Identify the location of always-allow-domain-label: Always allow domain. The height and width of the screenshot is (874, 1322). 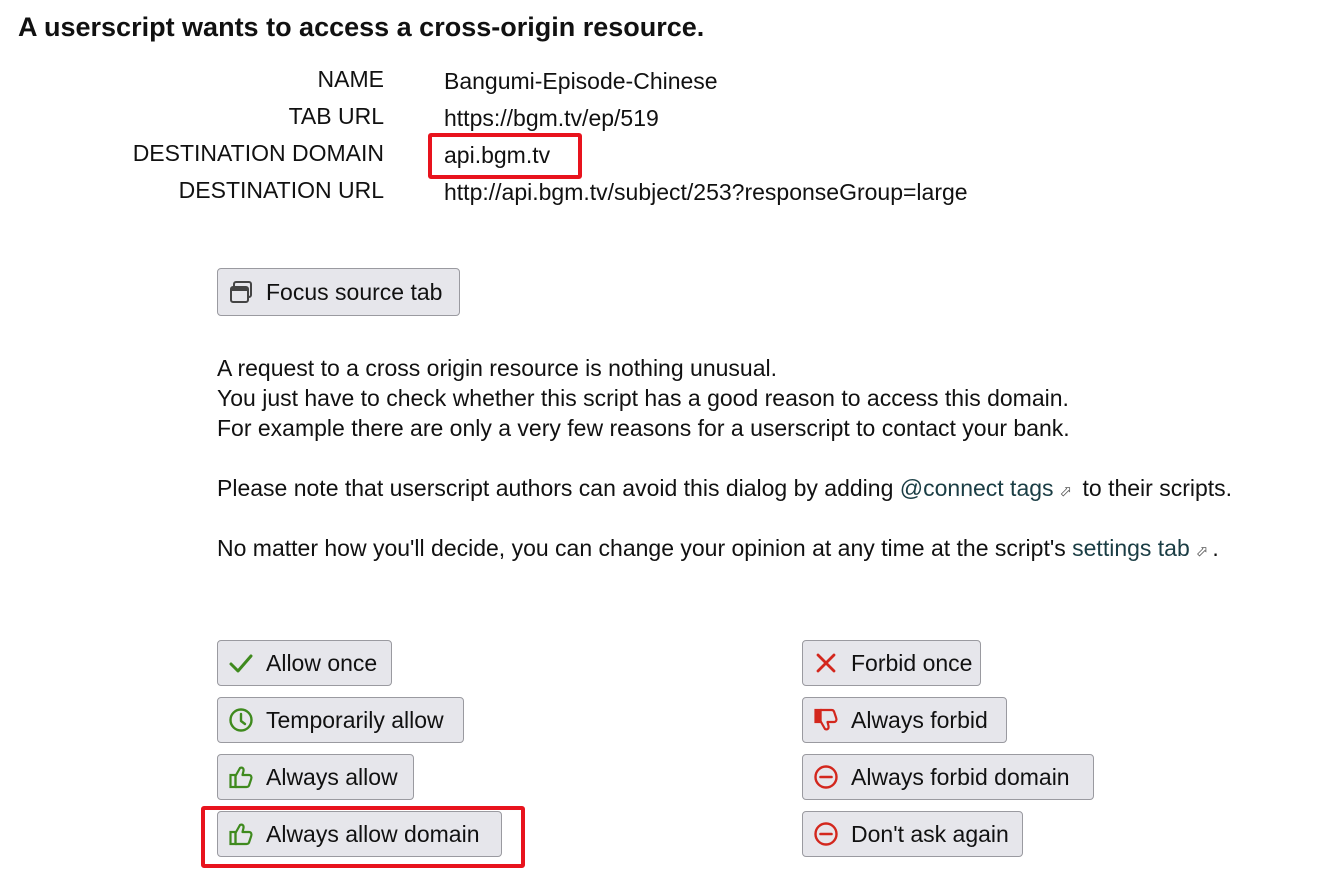
(373, 833).